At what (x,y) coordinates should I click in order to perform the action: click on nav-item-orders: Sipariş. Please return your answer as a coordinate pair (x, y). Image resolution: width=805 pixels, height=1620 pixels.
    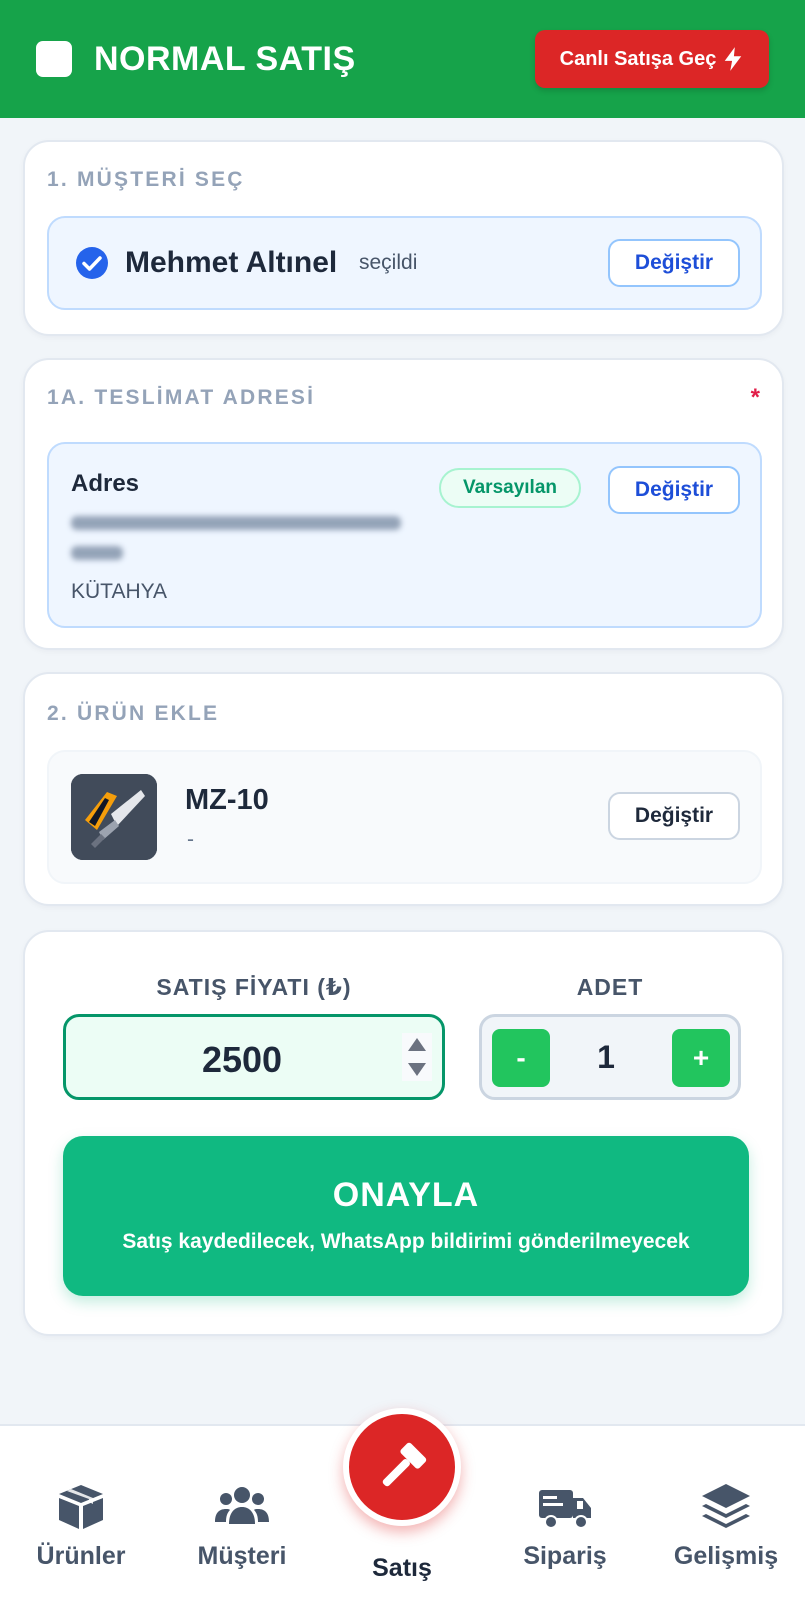
    Looking at the image, I should click on (565, 1526).